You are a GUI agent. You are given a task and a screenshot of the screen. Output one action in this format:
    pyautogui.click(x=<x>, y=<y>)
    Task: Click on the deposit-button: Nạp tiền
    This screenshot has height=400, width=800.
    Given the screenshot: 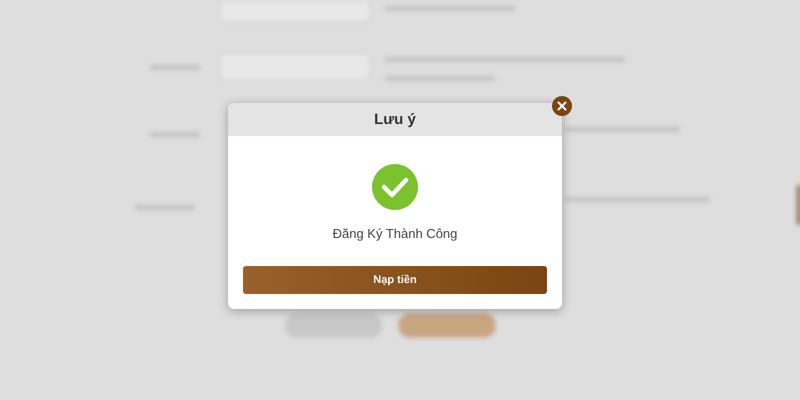 What is the action you would take?
    pyautogui.click(x=395, y=280)
    